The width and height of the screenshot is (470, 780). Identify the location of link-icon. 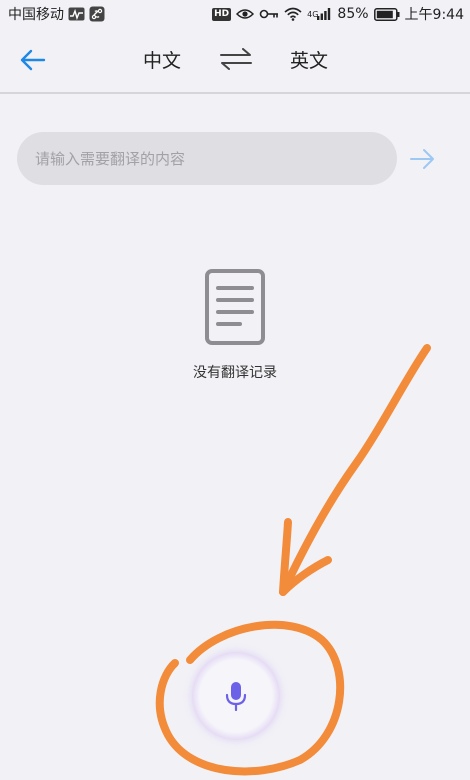
(97, 14).